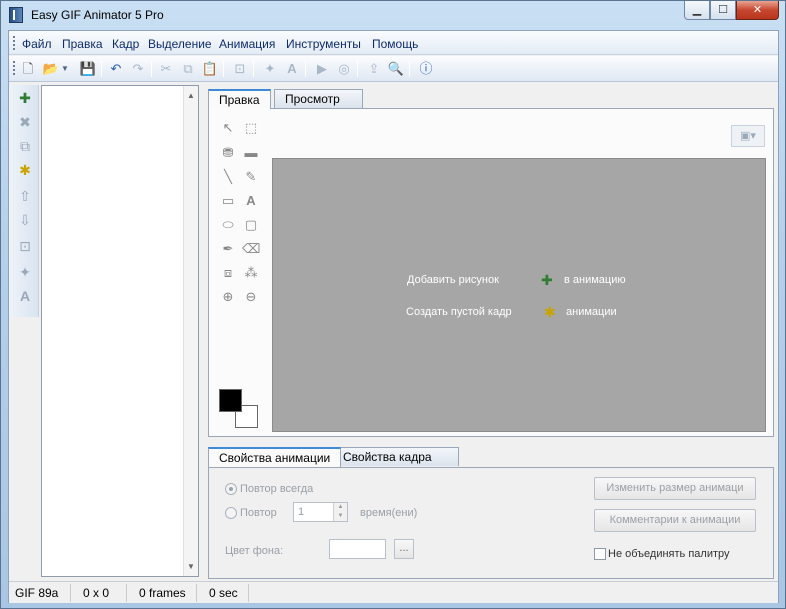 This screenshot has width=786, height=609. I want to click on menu-tools: Инструменты, so click(323, 44).